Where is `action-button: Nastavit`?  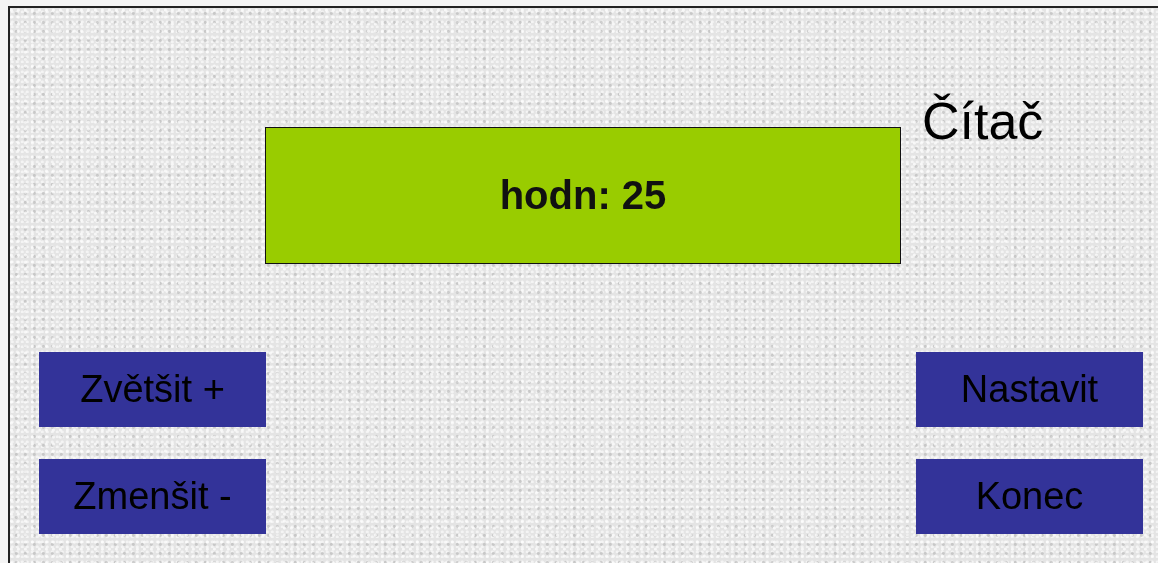
action-button: Nastavit is located at coordinates (1029, 389).